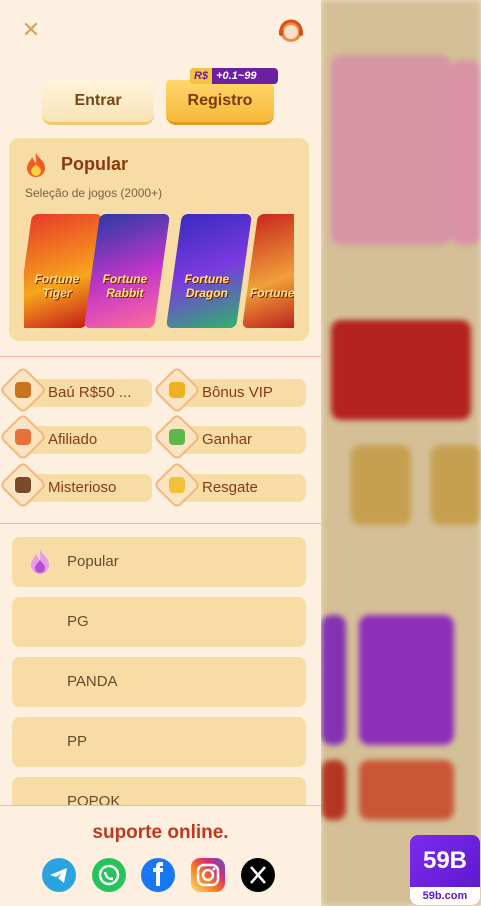  I want to click on promo-text: +0.1~99, so click(236, 76).